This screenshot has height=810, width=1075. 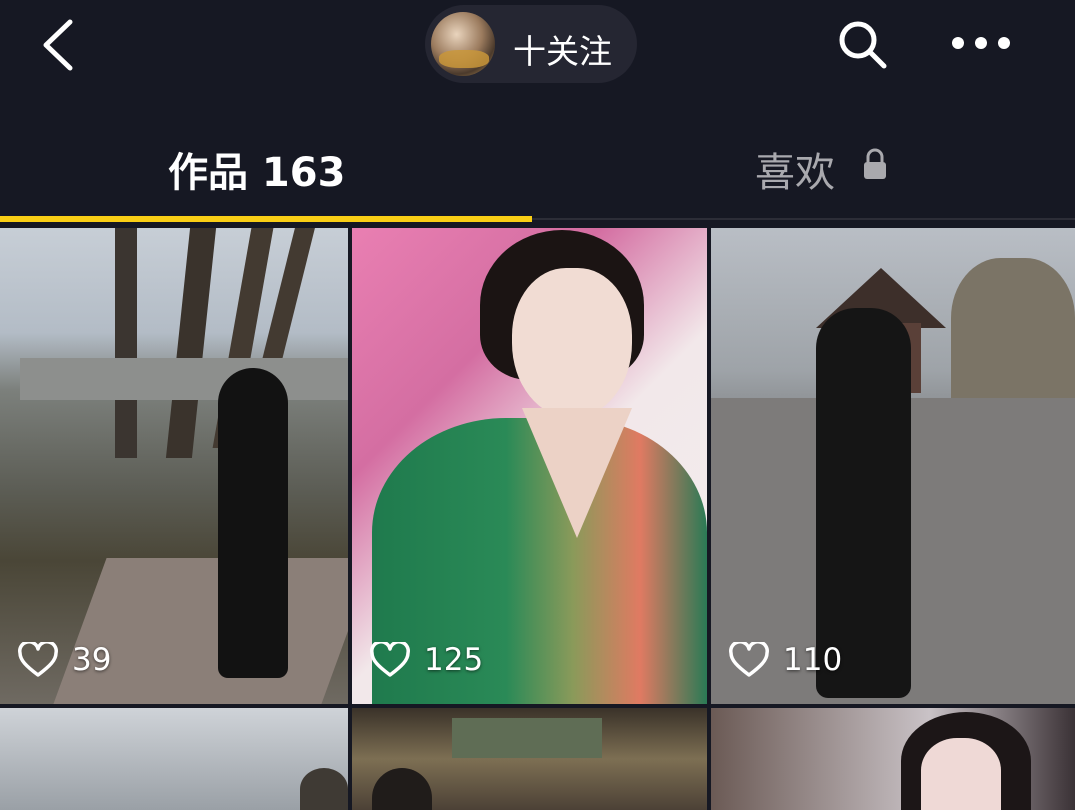 What do you see at coordinates (200, 631) in the screenshot?
I see `paved-path` at bounding box center [200, 631].